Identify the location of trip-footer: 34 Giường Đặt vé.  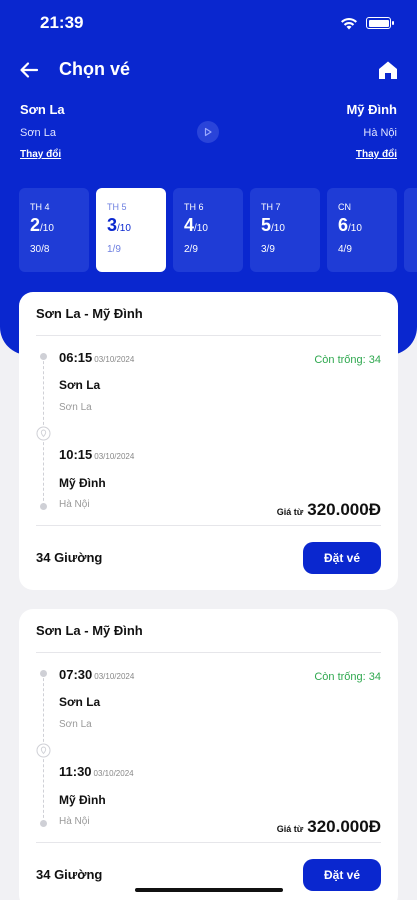
(208, 558).